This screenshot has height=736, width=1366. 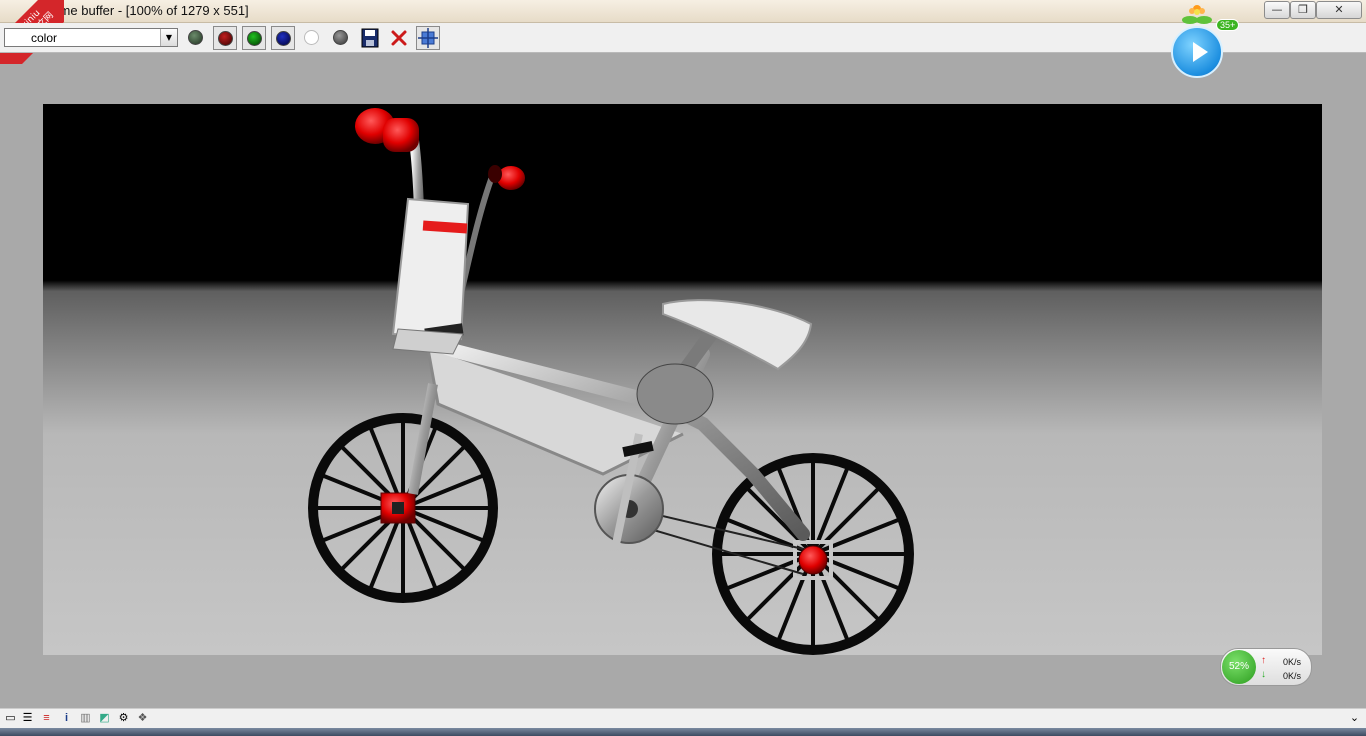 I want to click on os-taskbar, so click(x=683, y=732).